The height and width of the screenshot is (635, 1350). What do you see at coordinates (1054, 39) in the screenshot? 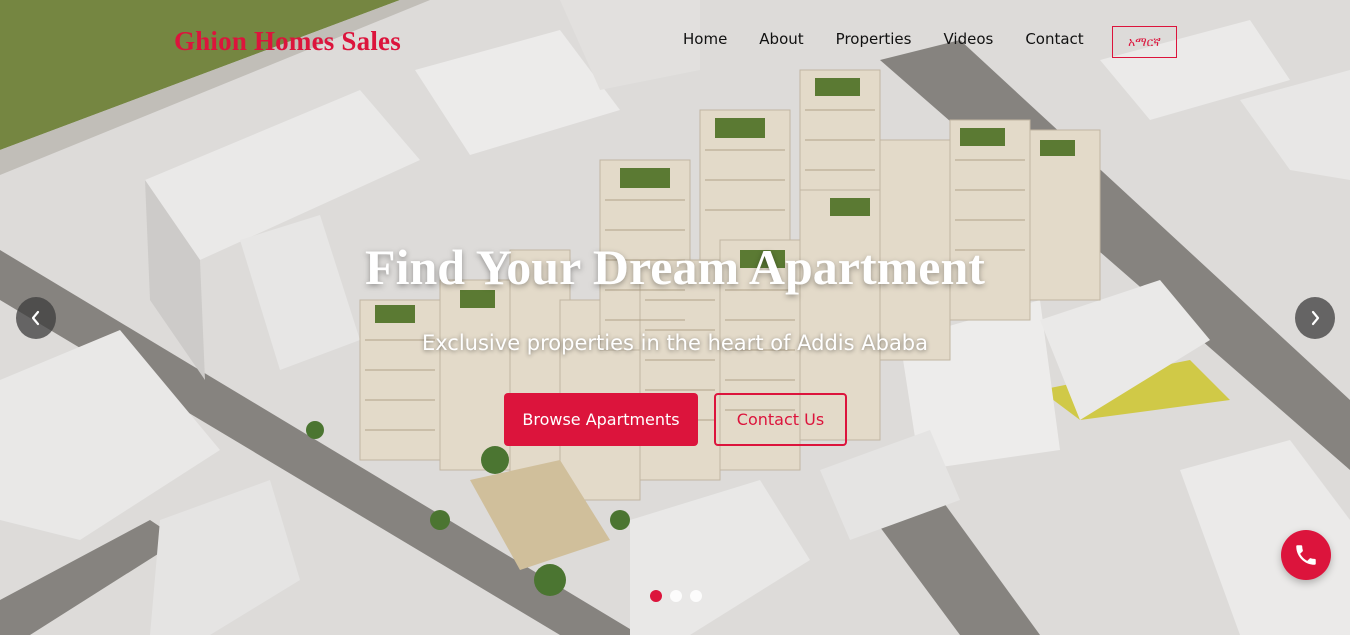
I see `nav-item-contact: Contact` at bounding box center [1054, 39].